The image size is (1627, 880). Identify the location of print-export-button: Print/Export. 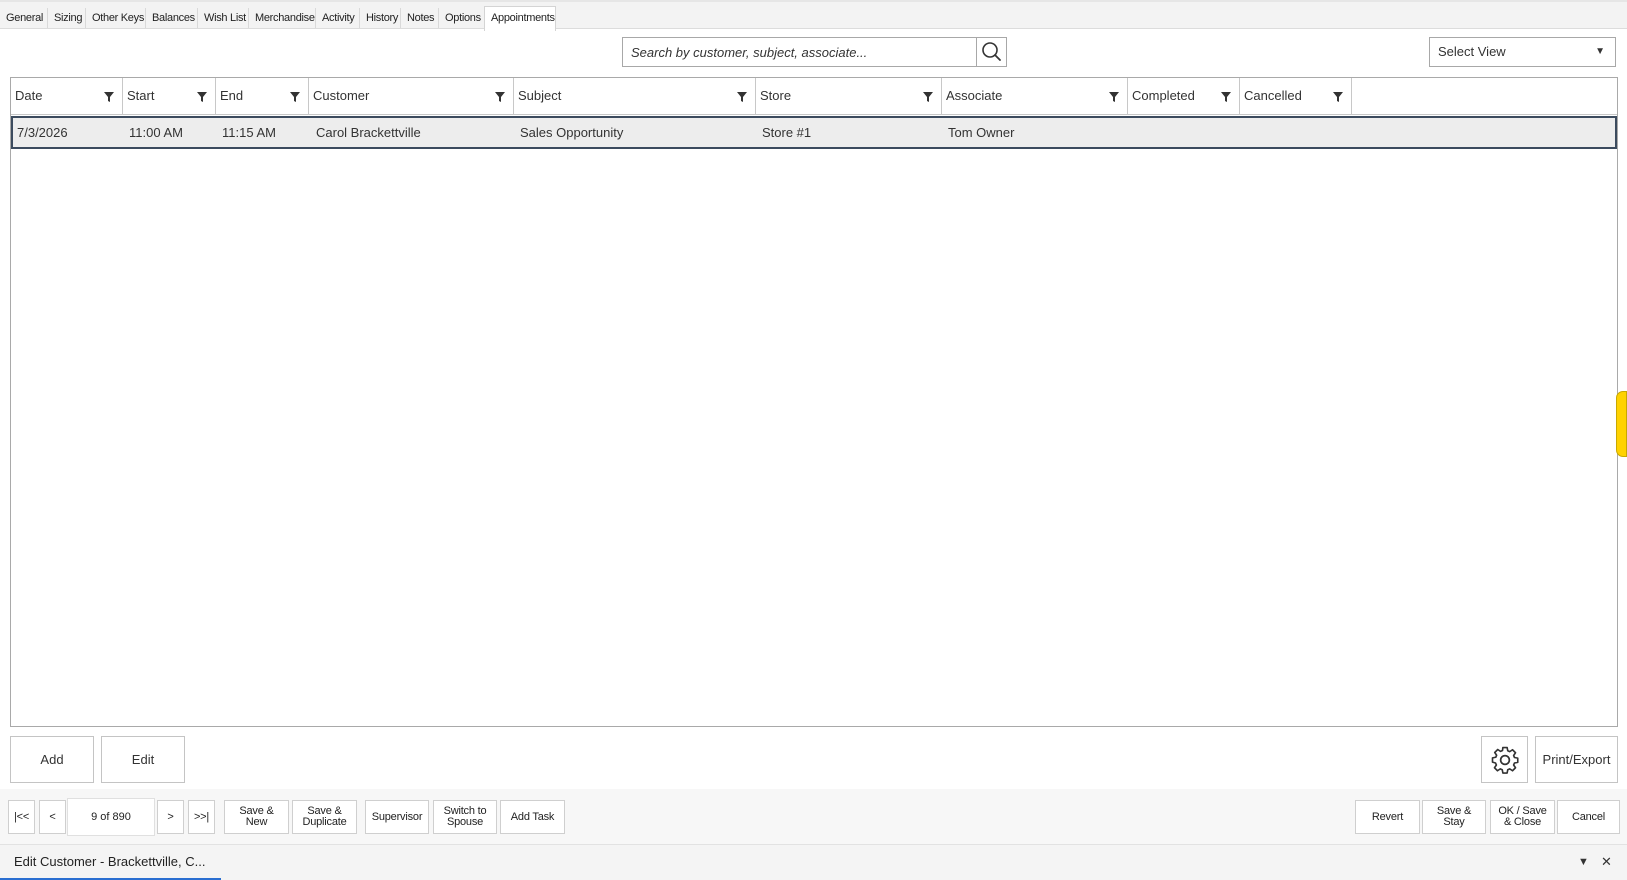
(1576, 759).